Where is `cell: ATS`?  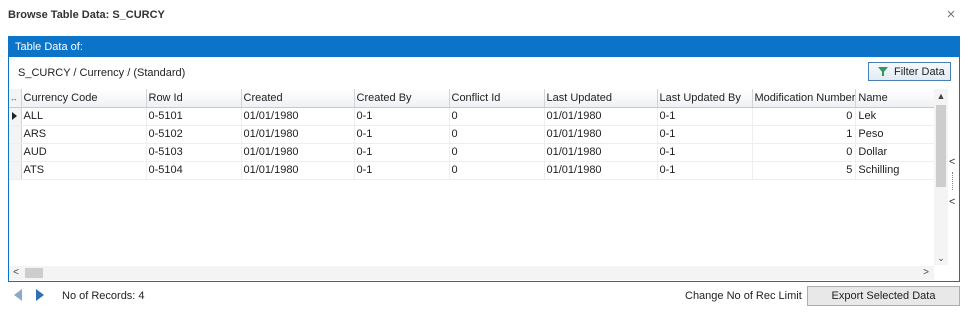 cell: ATS is located at coordinates (84, 170).